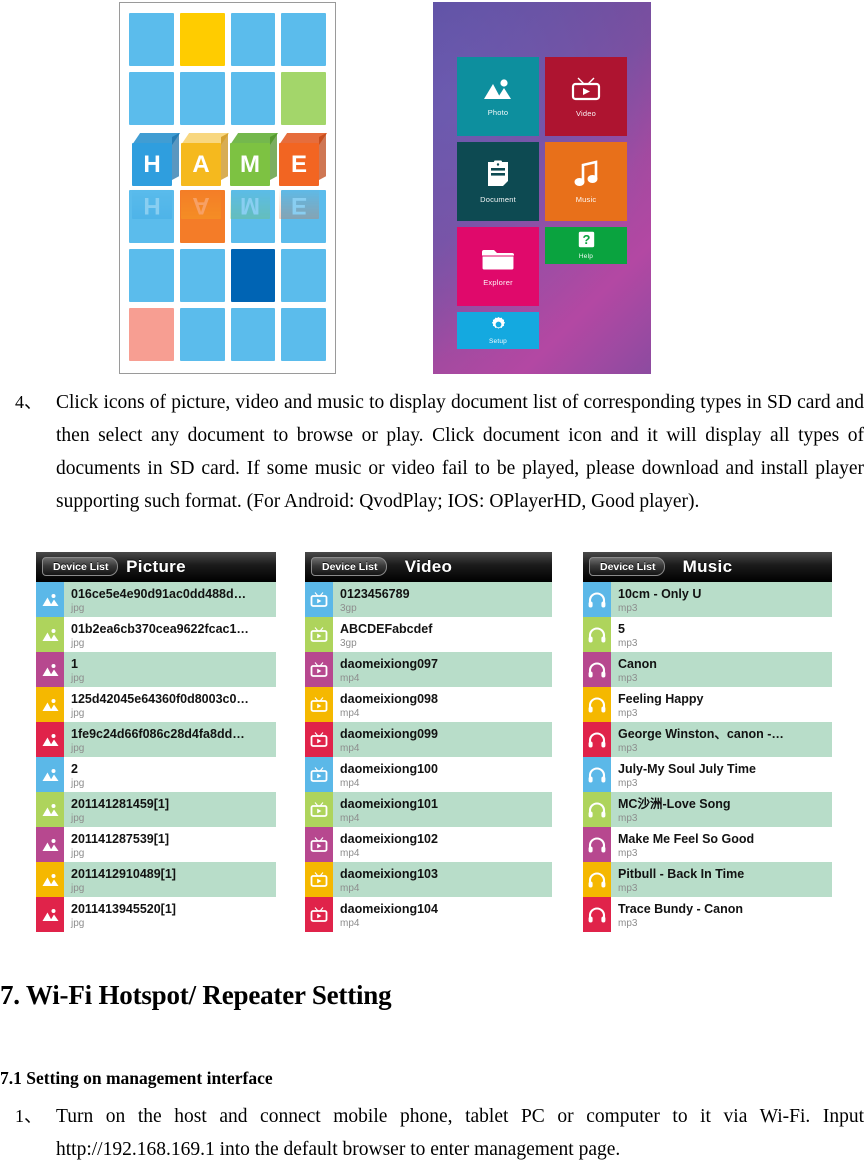 This screenshot has height=1166, width=864. I want to click on file-list-row: 1 jpg, so click(156, 669).